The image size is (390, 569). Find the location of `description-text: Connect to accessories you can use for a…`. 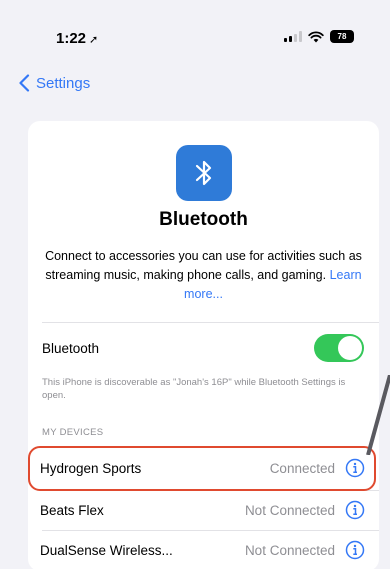

description-text: Connect to accessories you can use for a… is located at coordinates (203, 265).